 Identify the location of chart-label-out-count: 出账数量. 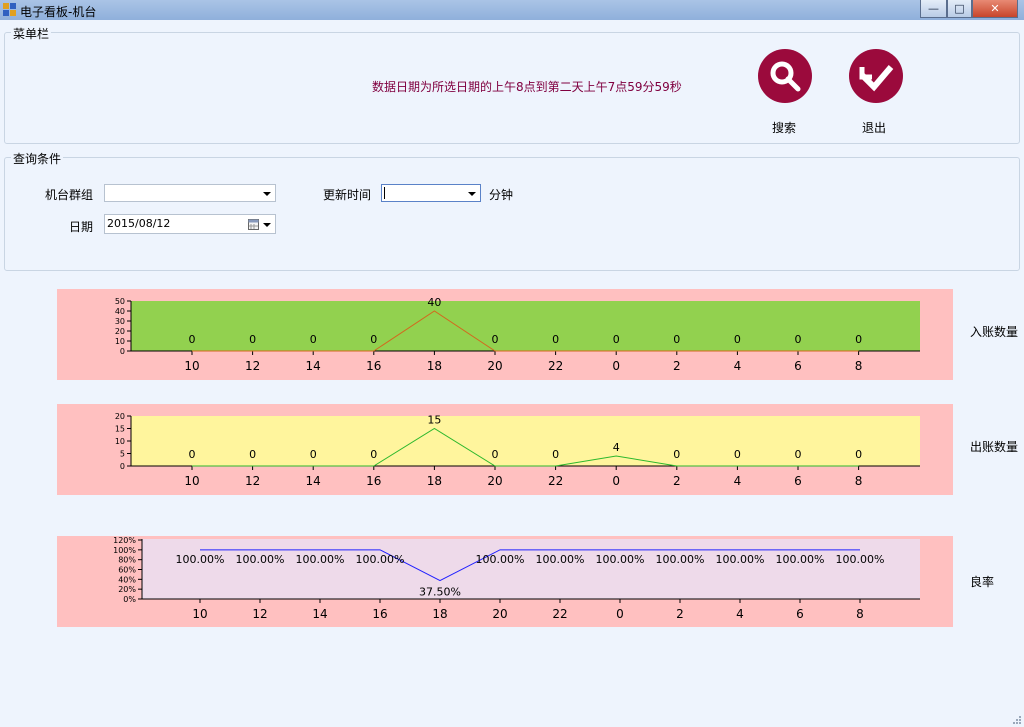
(994, 447).